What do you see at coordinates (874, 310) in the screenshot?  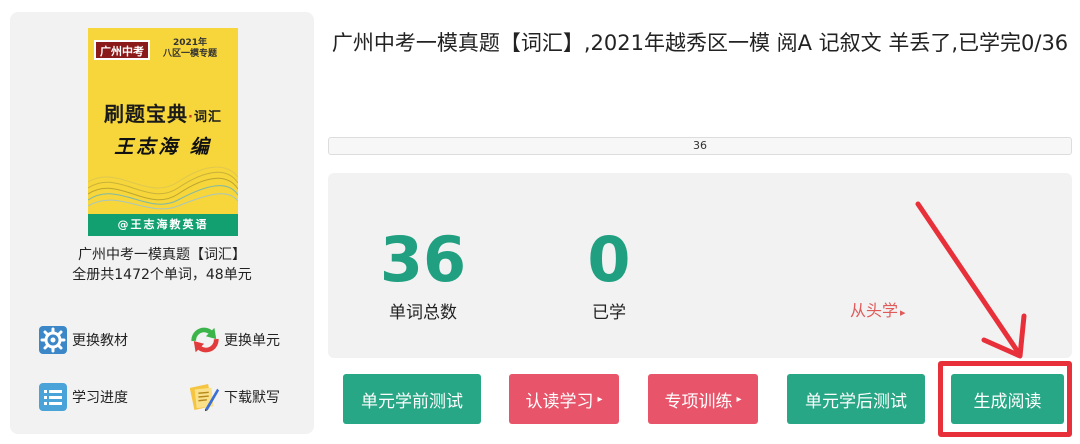 I see `restart-label: 从头学` at bounding box center [874, 310].